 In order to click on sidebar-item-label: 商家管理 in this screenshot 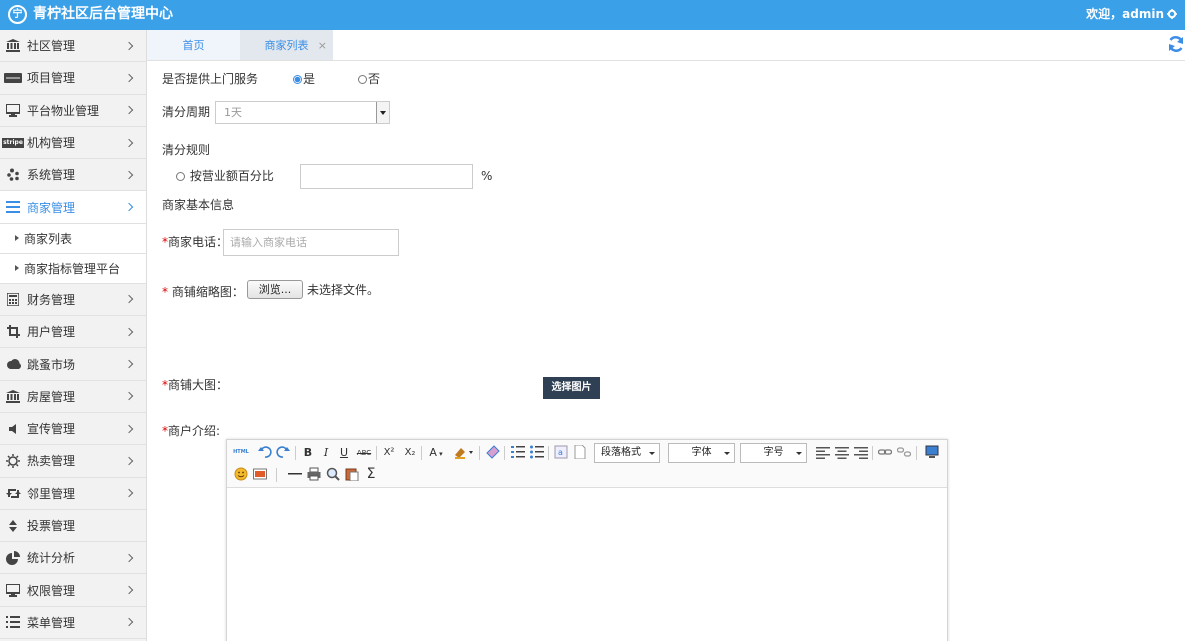, I will do `click(51, 207)`.